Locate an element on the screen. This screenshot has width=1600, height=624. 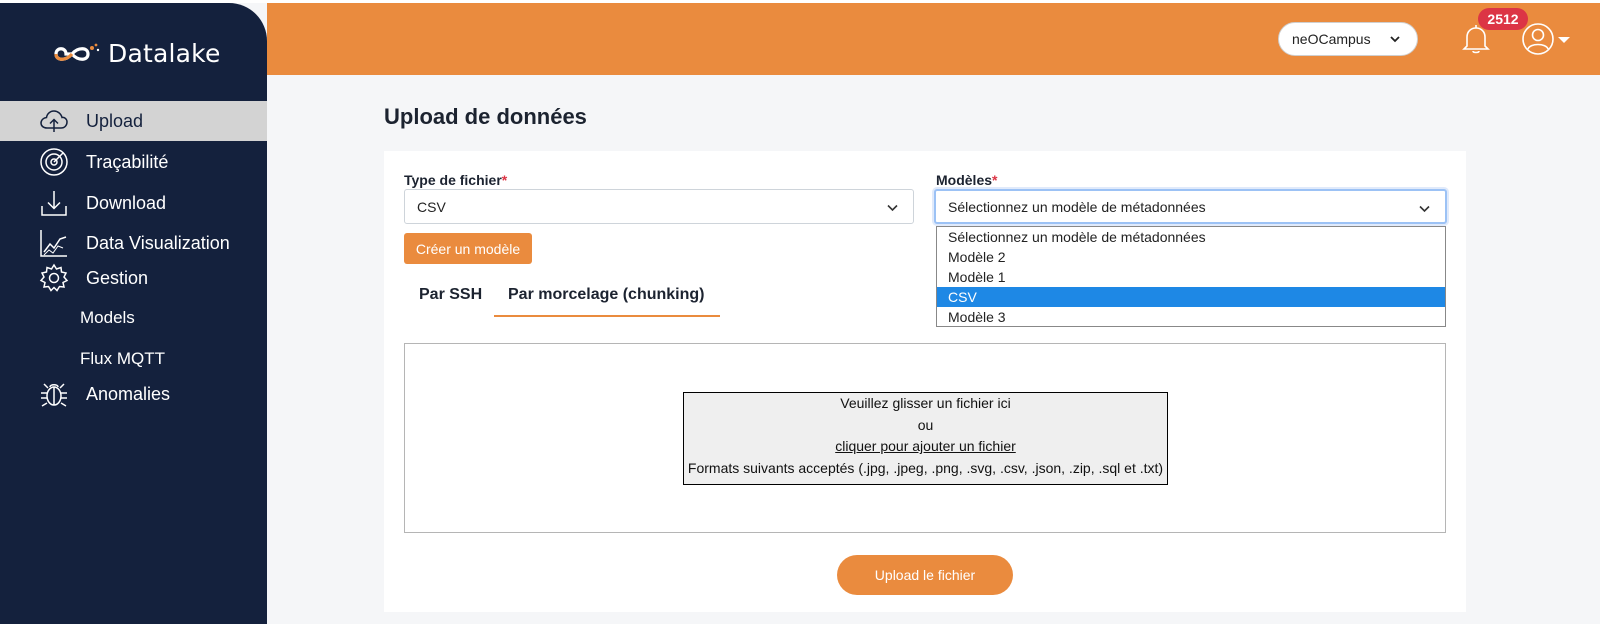
sidebar-item-upload: Upload is located at coordinates (133, 121).